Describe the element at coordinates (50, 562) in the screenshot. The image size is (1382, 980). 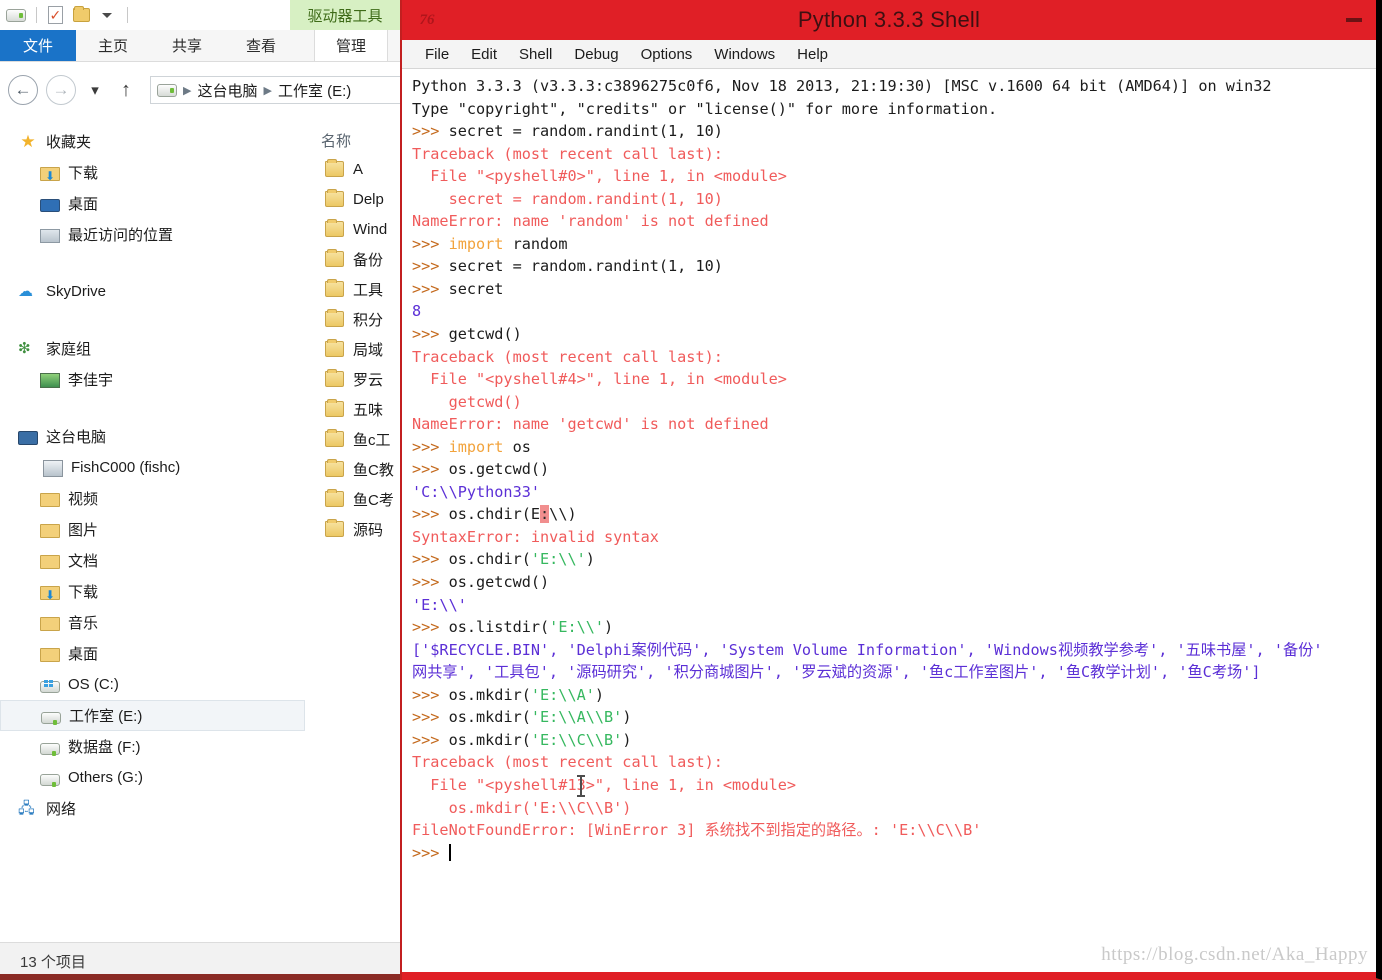
I see `folder-documents-icon` at that location.